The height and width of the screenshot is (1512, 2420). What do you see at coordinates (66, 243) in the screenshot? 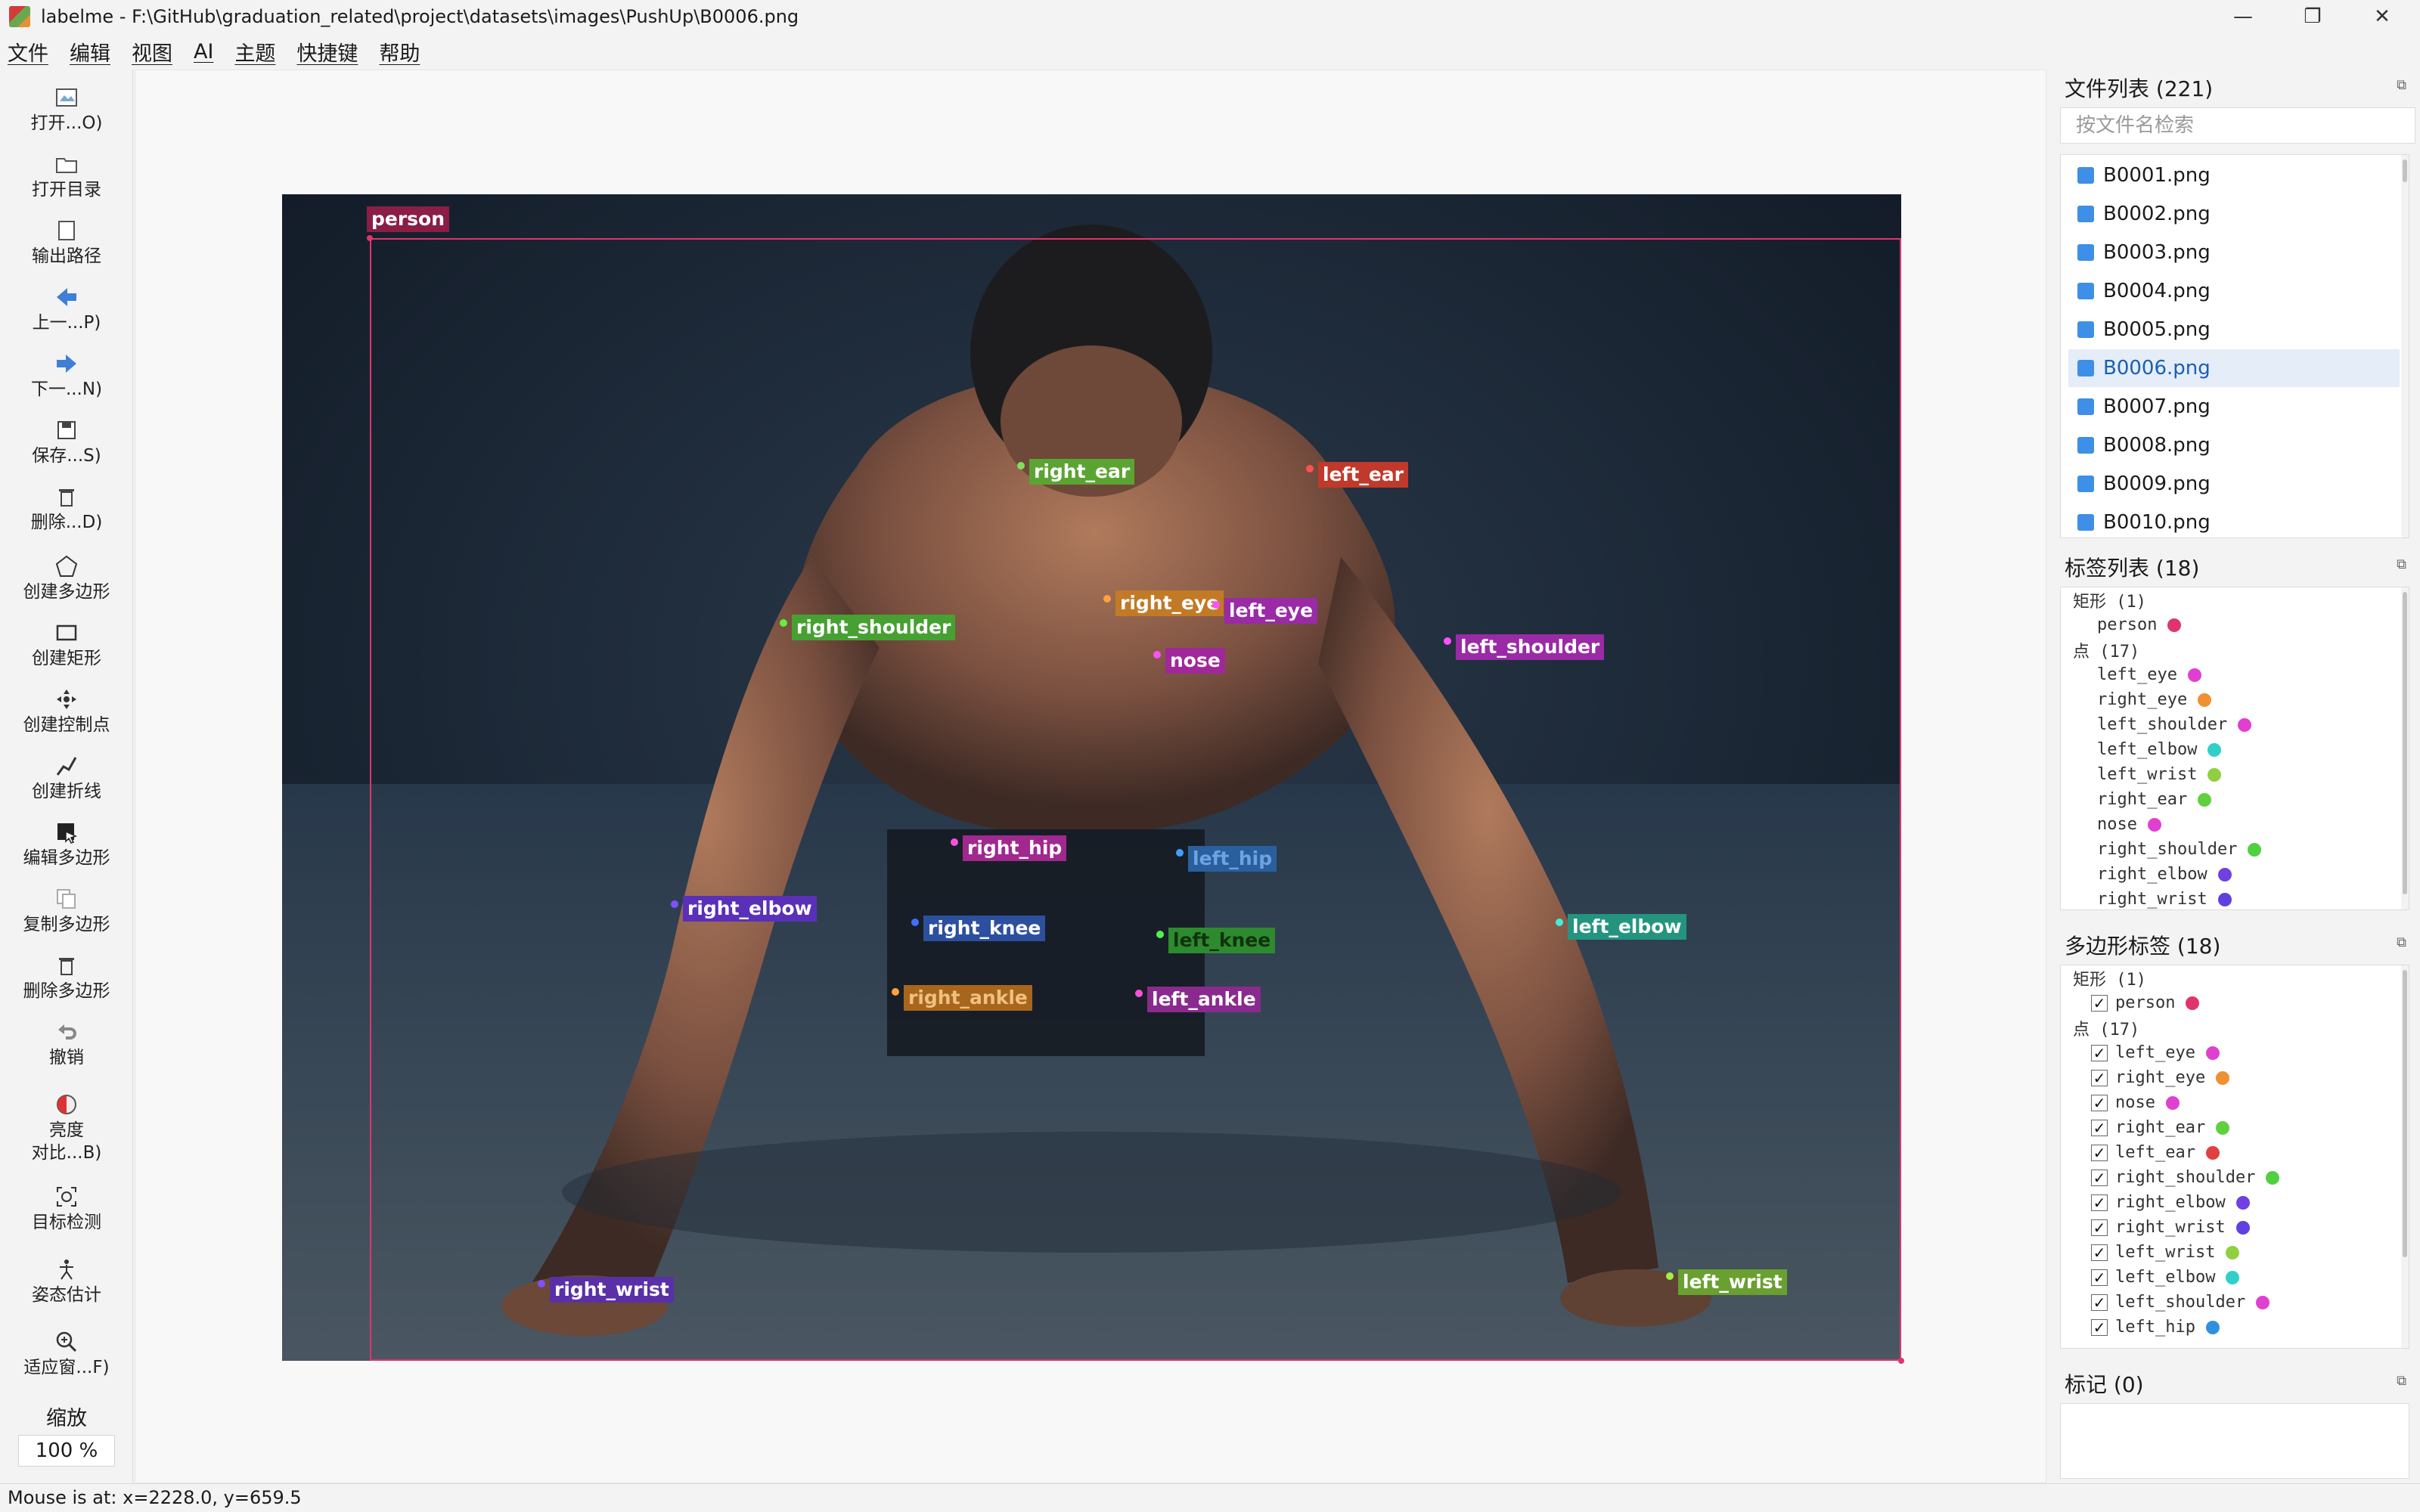
I see `output-path-button: 输出路径` at bounding box center [66, 243].